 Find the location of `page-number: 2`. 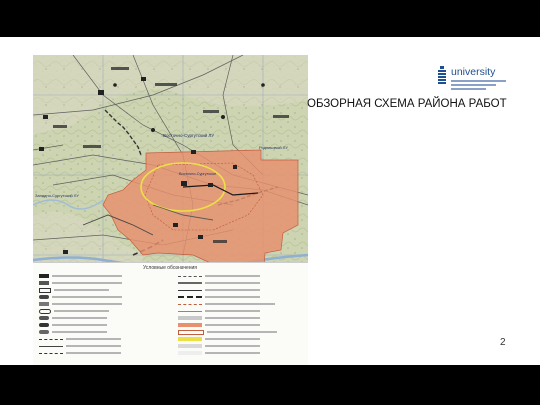

page-number: 2 is located at coordinates (503, 342).